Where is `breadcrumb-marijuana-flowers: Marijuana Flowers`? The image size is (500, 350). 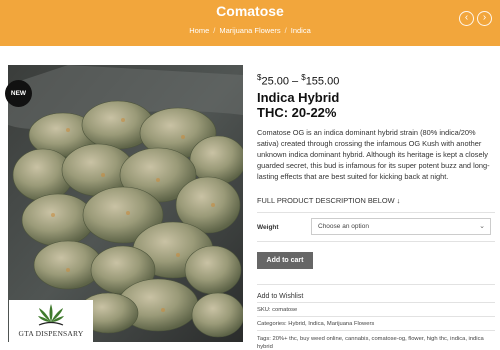 breadcrumb-marijuana-flowers: Marijuana Flowers is located at coordinates (249, 30).